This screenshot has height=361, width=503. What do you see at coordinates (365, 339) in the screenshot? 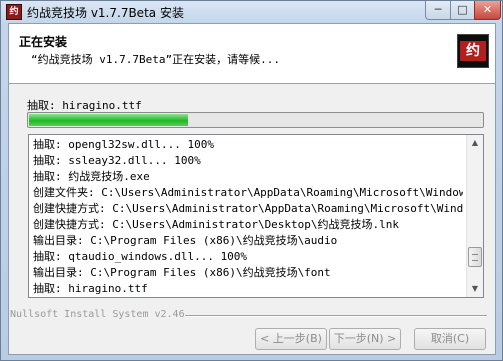
I see `next-button: 下一步(N) >` at bounding box center [365, 339].